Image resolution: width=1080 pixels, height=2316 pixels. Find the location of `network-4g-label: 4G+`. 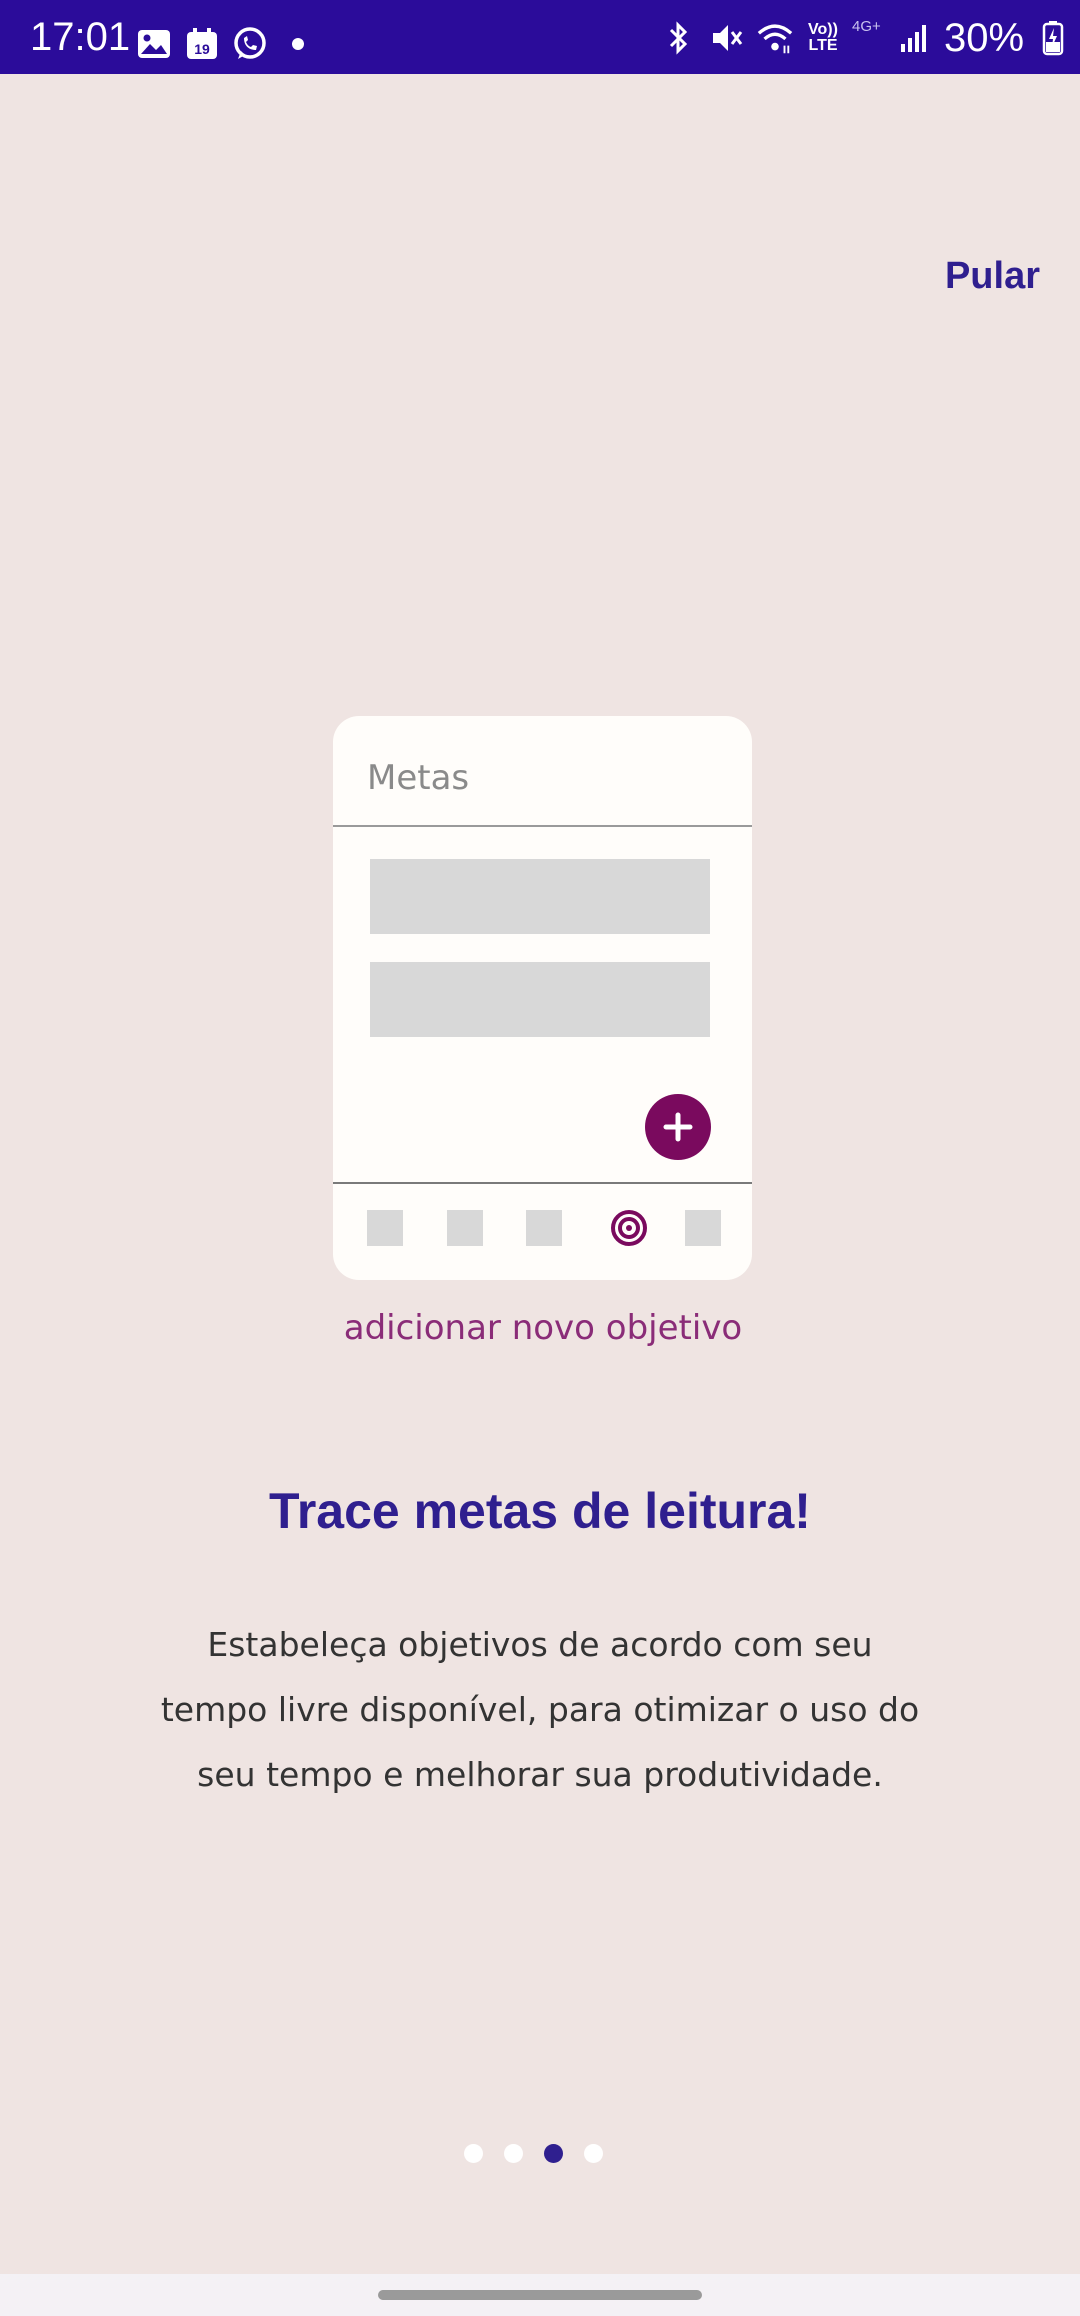

network-4g-label: 4G+ is located at coordinates (866, 26).